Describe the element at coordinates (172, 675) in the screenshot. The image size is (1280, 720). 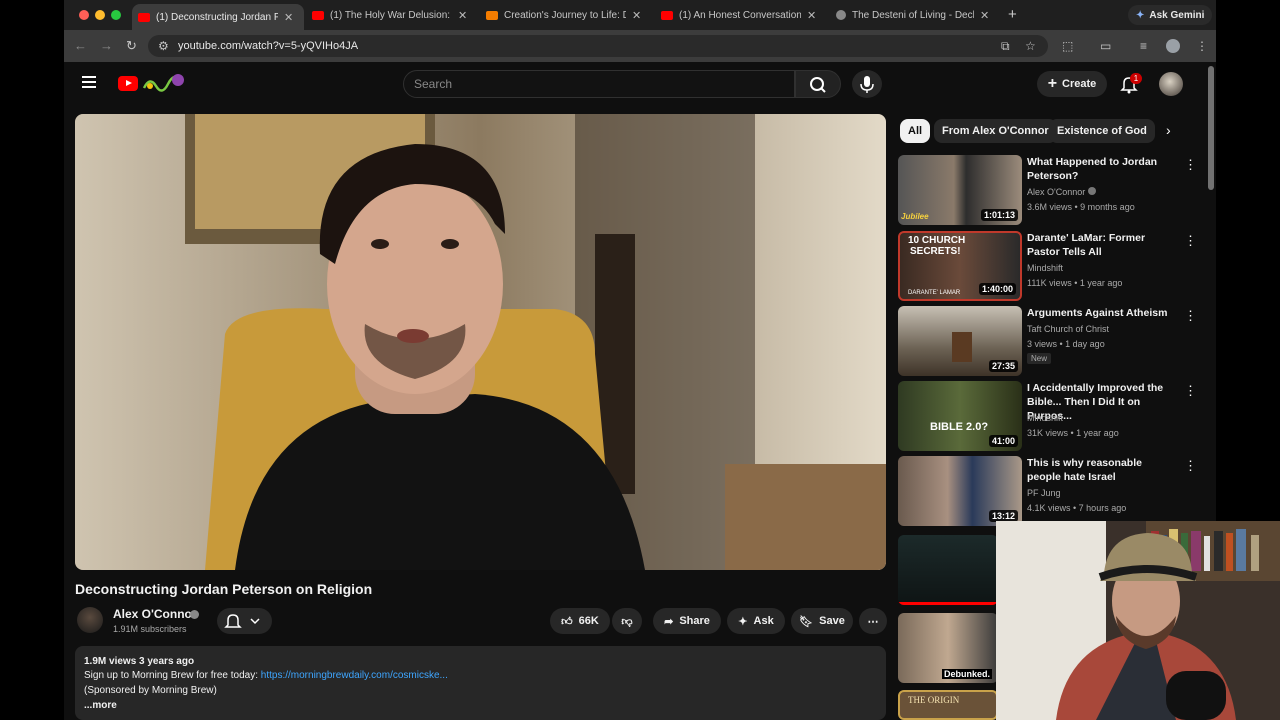
I see `sponsor-text: Sign up to Morning Brew for free today:` at that location.